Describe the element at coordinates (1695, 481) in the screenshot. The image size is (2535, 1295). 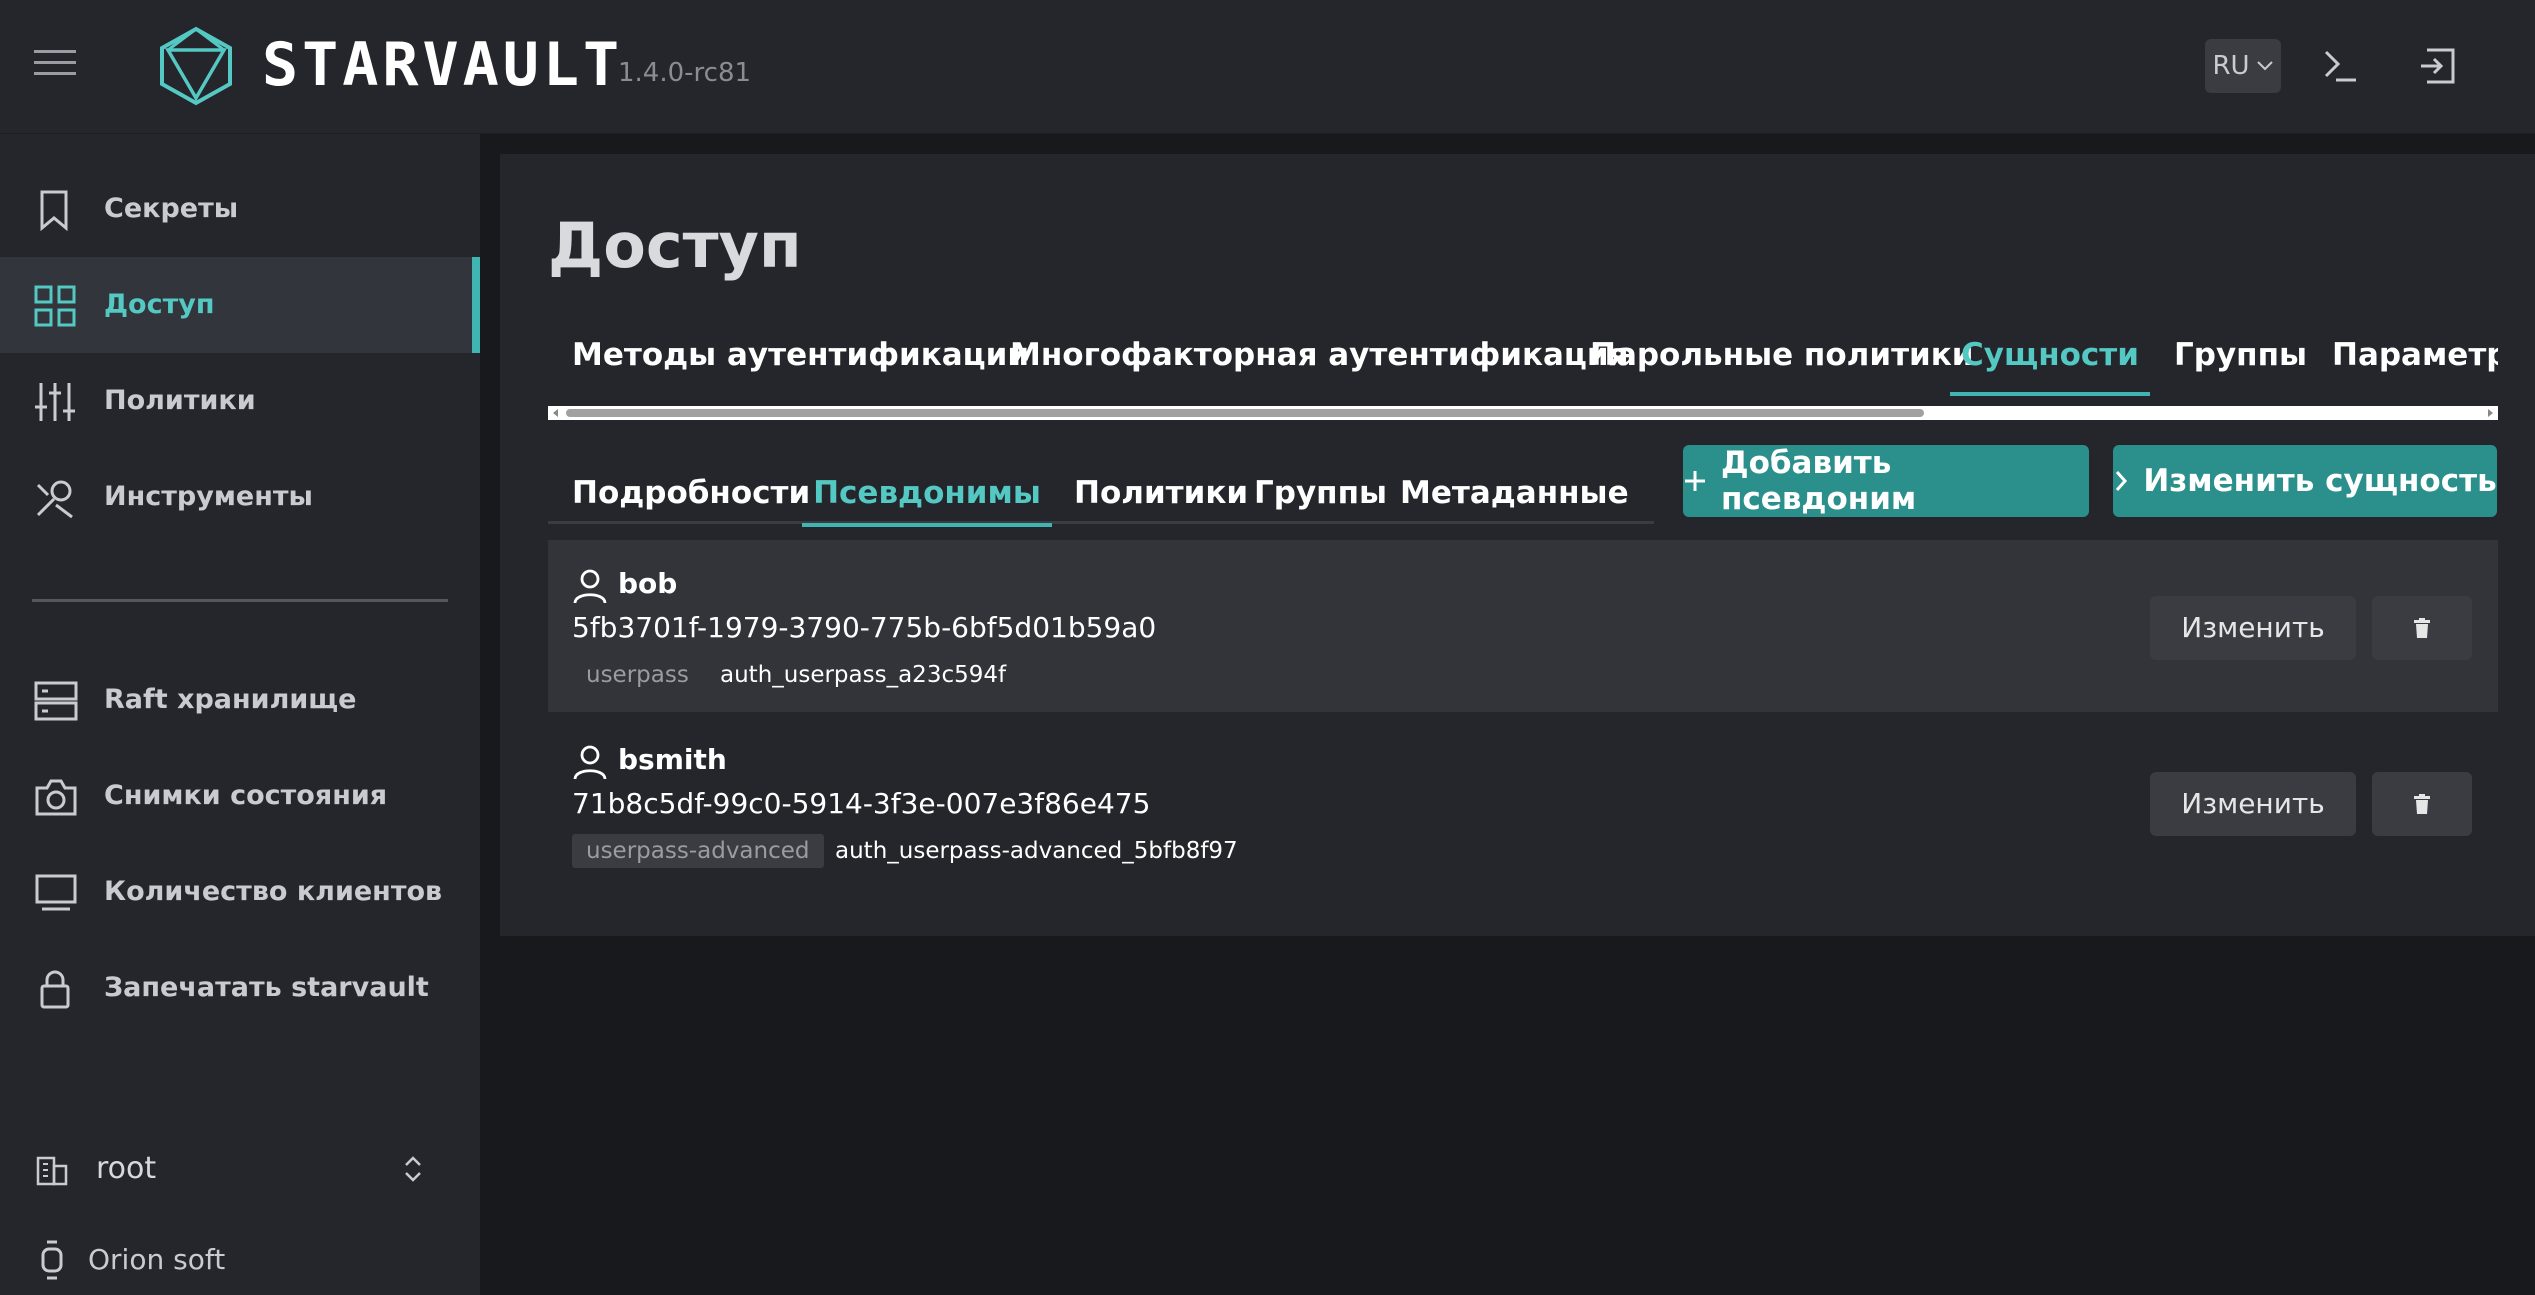
I see `plus-icon` at that location.